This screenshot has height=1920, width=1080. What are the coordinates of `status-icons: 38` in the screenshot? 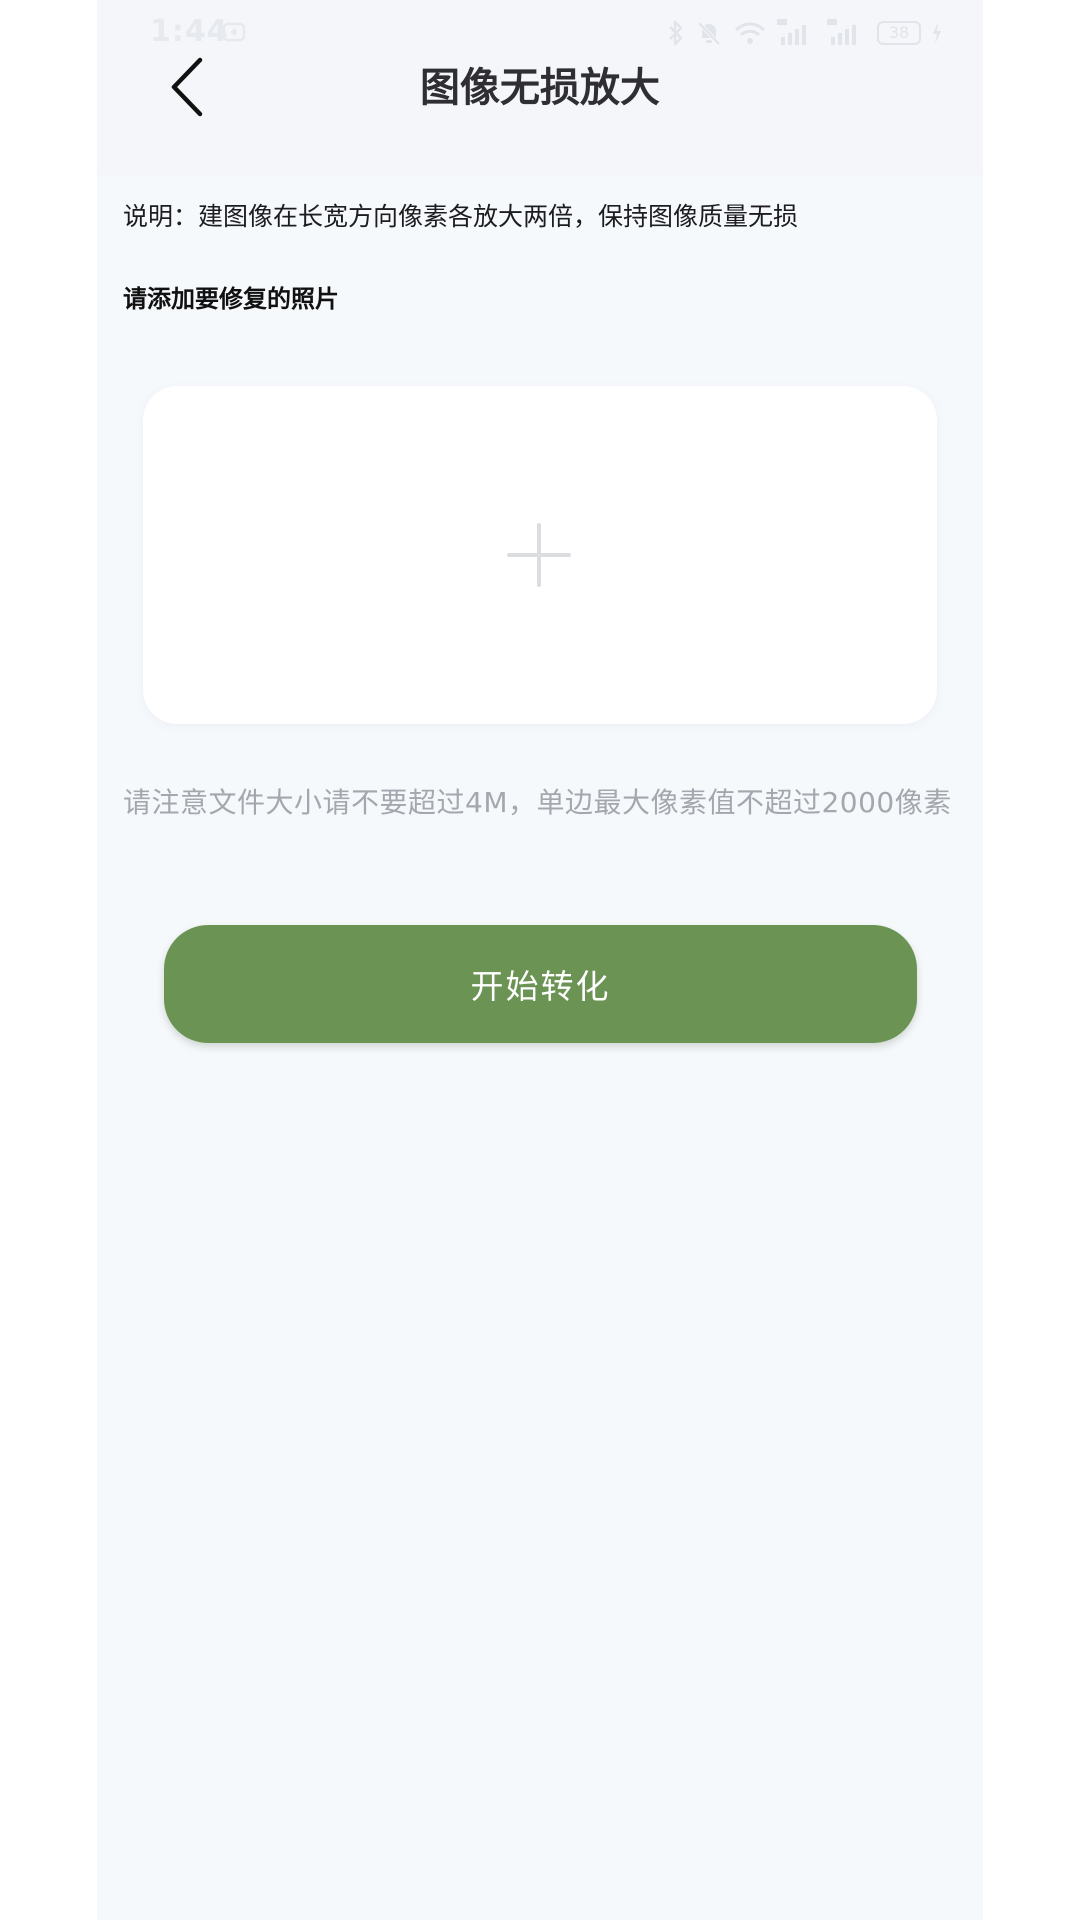 It's located at (805, 33).